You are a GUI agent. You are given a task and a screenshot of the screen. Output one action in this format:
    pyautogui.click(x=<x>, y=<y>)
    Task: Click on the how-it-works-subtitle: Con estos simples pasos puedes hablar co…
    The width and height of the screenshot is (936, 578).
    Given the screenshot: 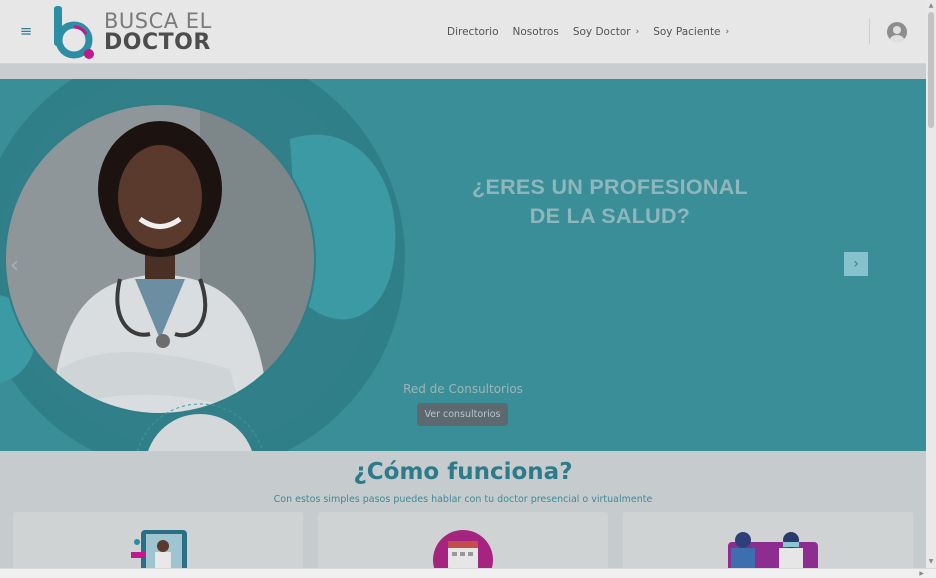 What is the action you would take?
    pyautogui.click(x=463, y=499)
    